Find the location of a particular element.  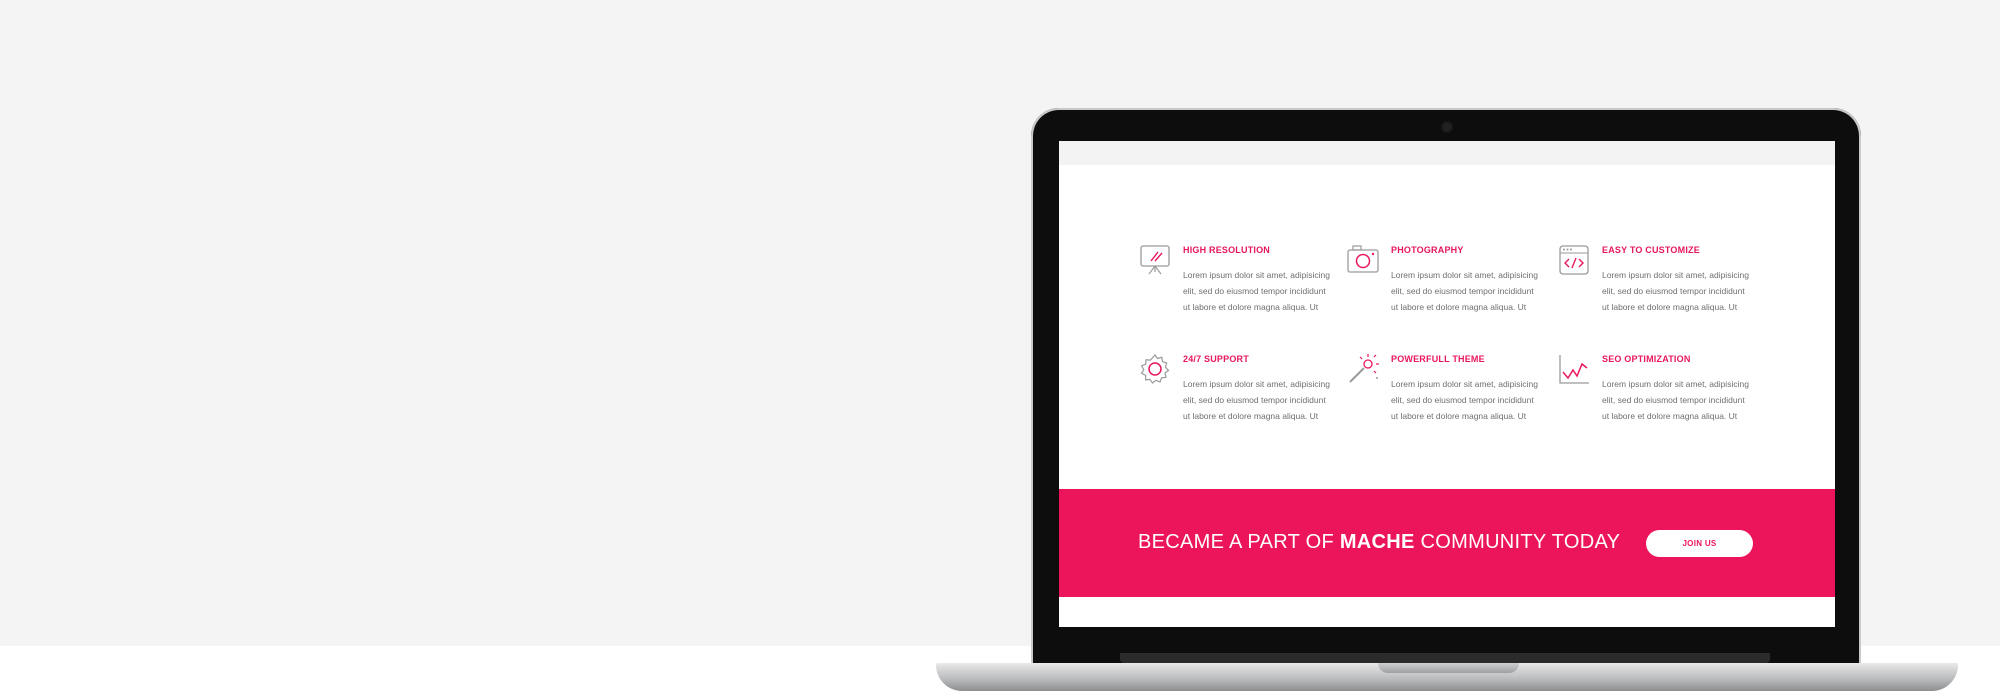

banner-text-after: COMMUNITY TODAY is located at coordinates (1517, 542).